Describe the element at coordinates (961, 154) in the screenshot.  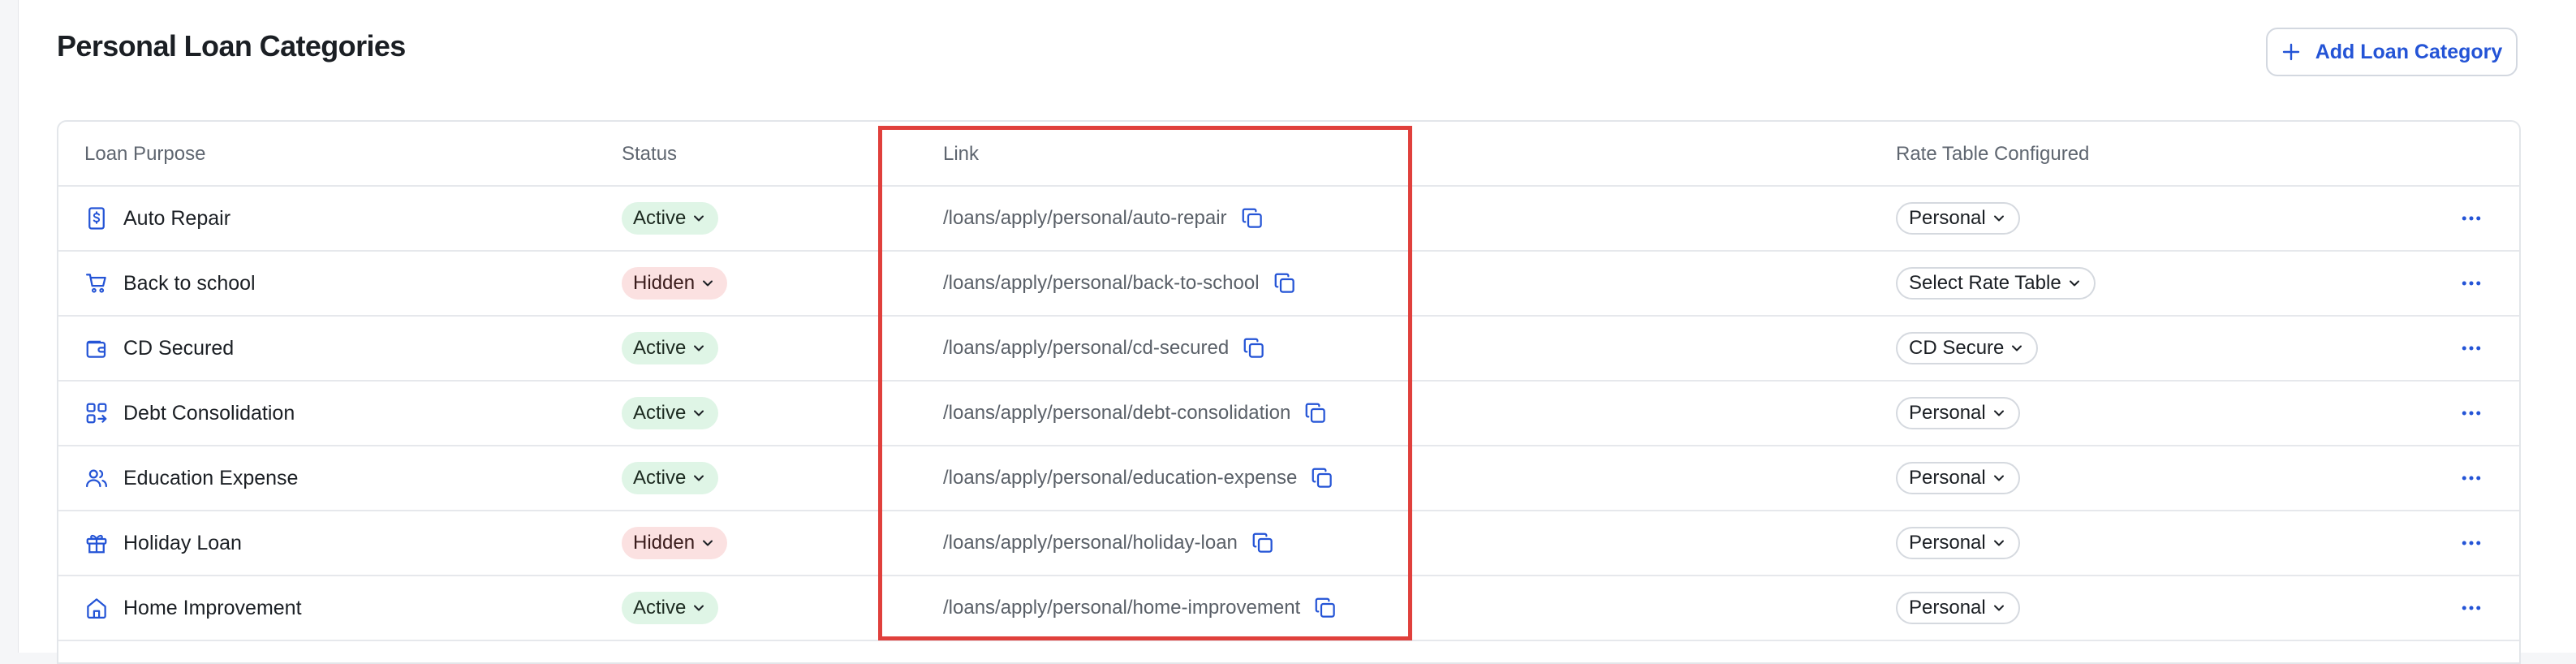
I see `column-header-link: Link` at that location.